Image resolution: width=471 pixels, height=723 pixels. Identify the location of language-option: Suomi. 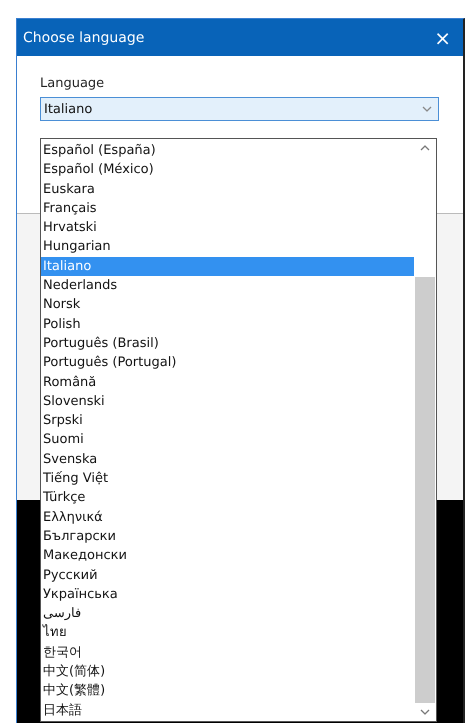
(227, 440).